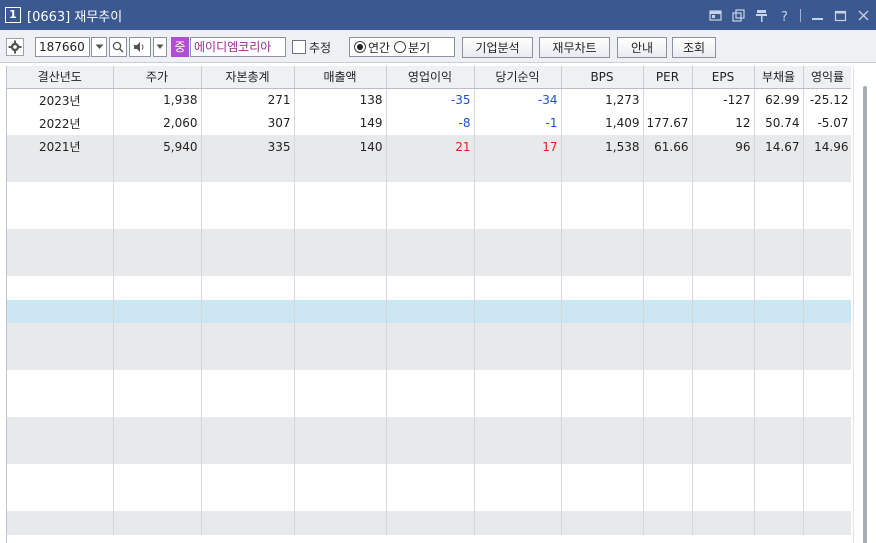 This screenshot has width=876, height=543. Describe the element at coordinates (419, 47) in the screenshot. I see `quarter-label: 분기` at that location.